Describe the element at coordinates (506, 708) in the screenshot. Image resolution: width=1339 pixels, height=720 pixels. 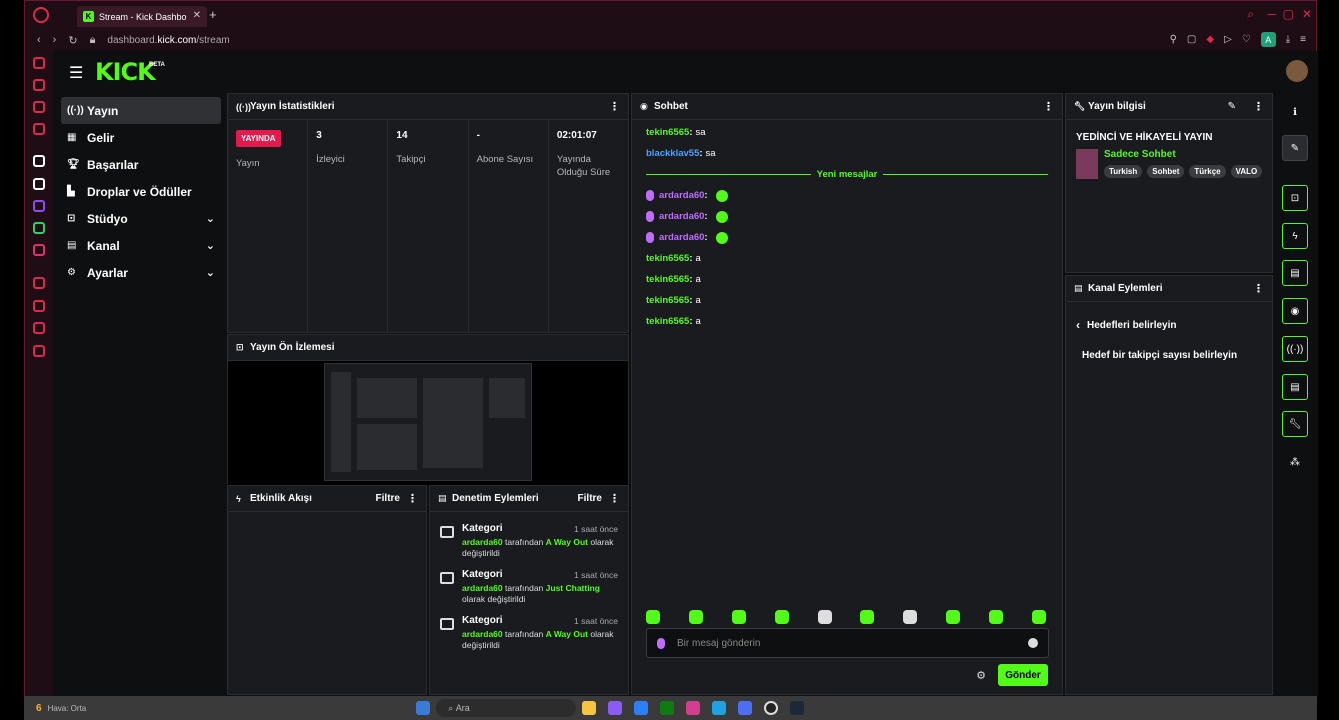
I see `taskbar-search: ⌕ Ara` at that location.